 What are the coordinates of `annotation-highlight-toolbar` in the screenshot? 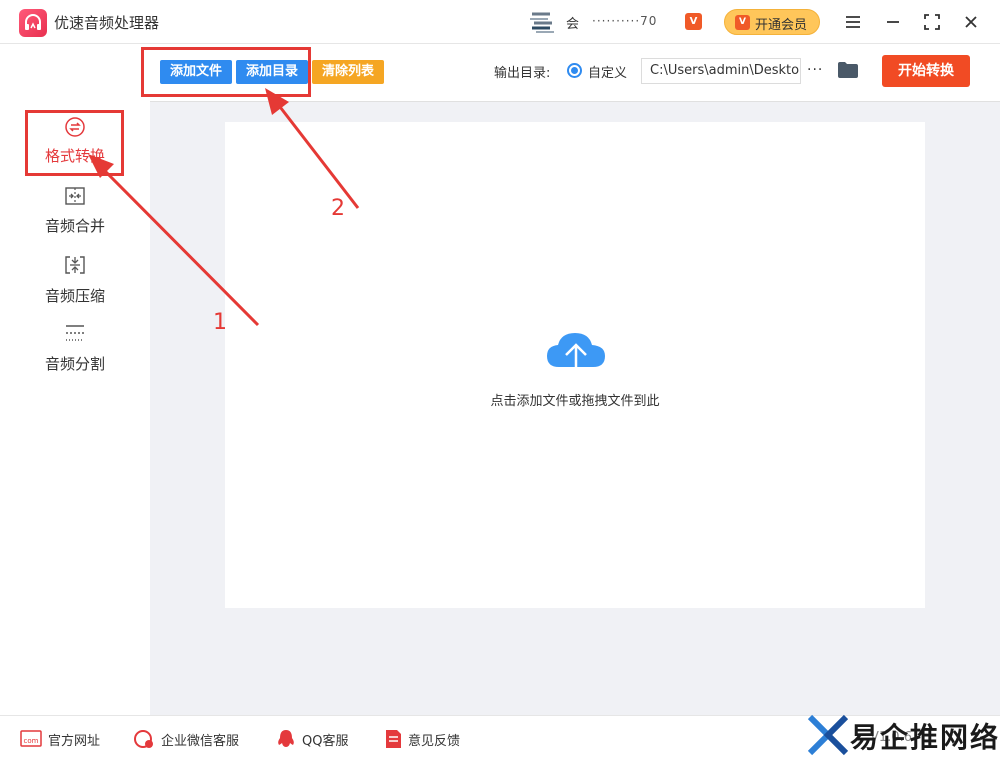 It's located at (226, 72).